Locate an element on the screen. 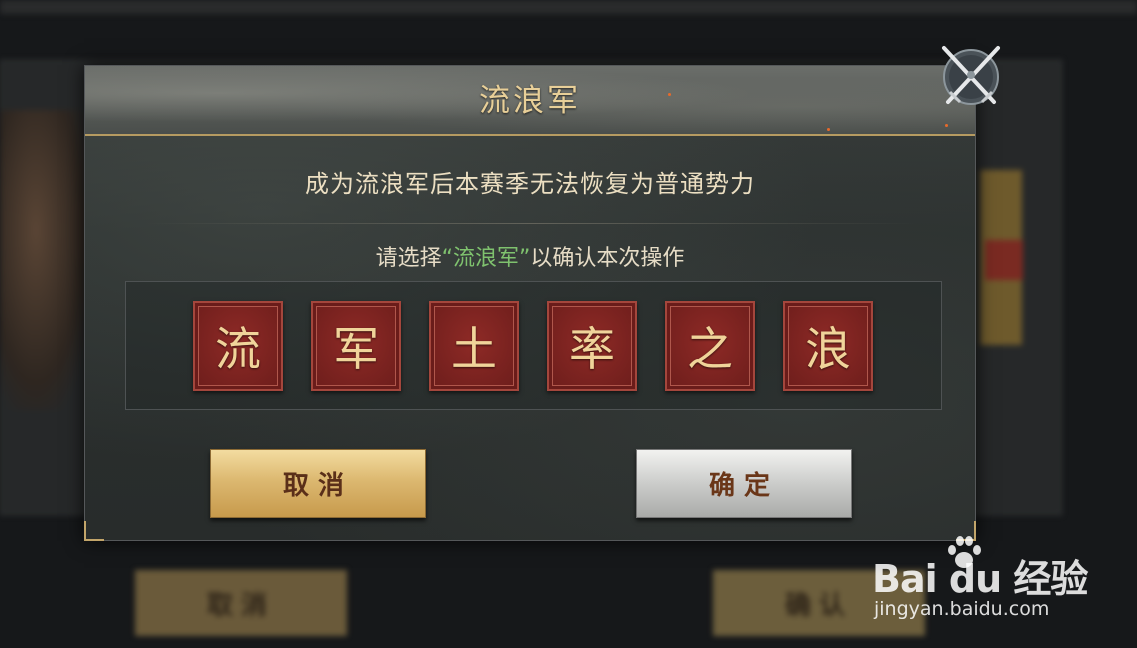 The height and width of the screenshot is (648, 1137). cancel-button-label: 取消 is located at coordinates (317, 486).